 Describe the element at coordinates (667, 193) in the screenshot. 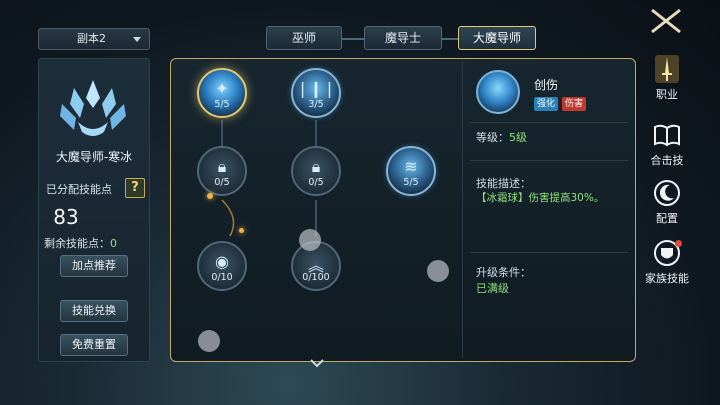

I see `moon-icon` at that location.